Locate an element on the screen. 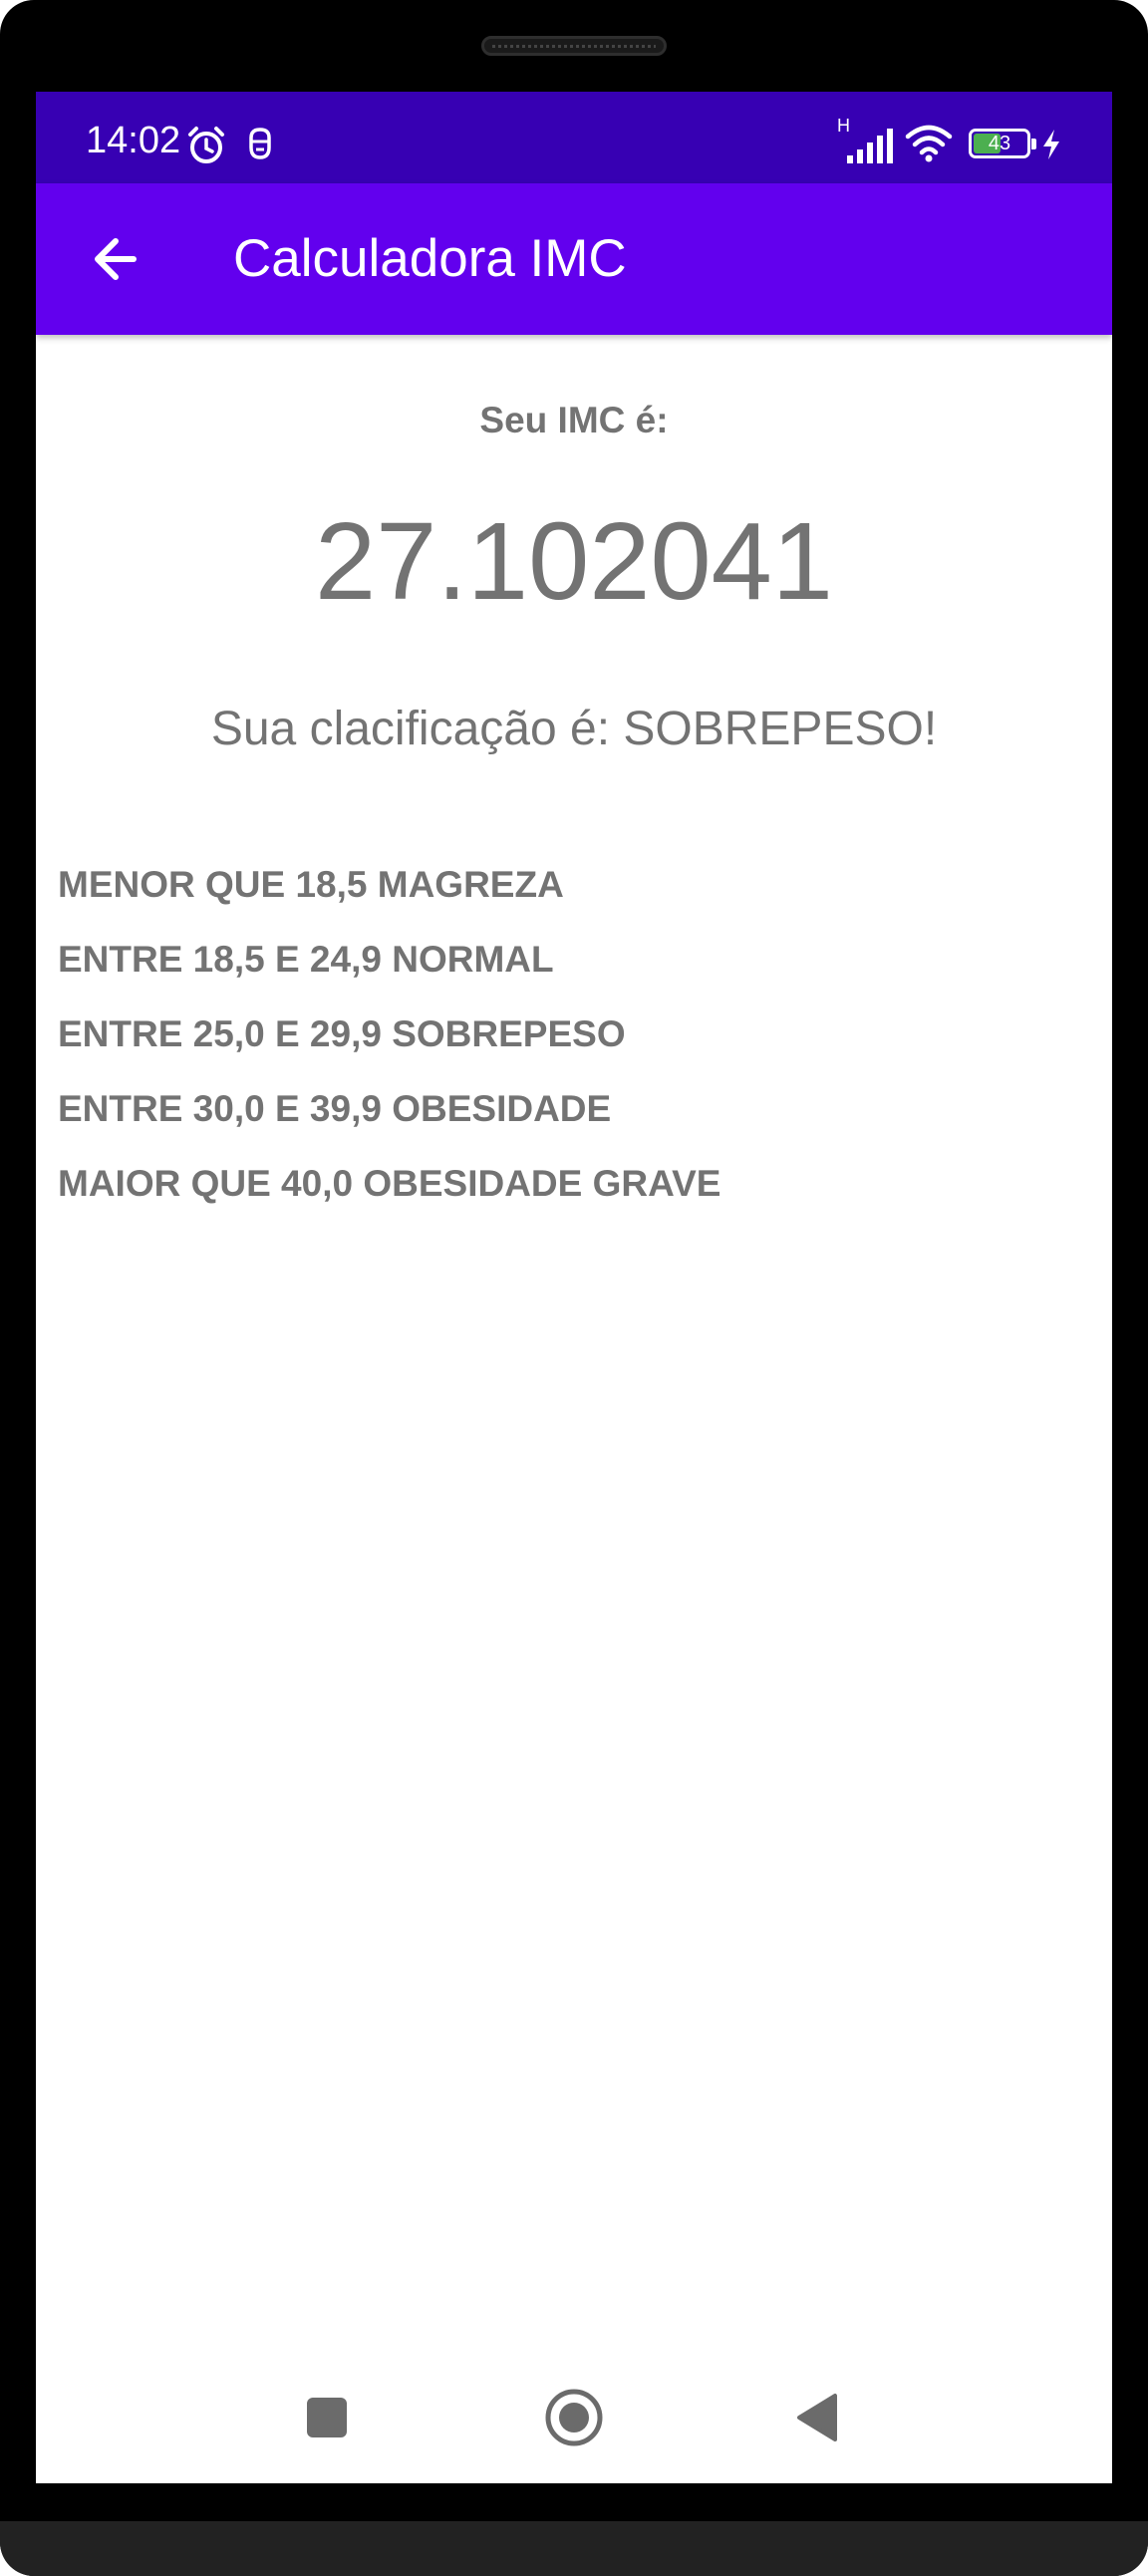 Image resolution: width=1148 pixels, height=2576 pixels. range-item: ENTRE 25,0 E 29,9 SOBREPESO is located at coordinates (342, 1033).